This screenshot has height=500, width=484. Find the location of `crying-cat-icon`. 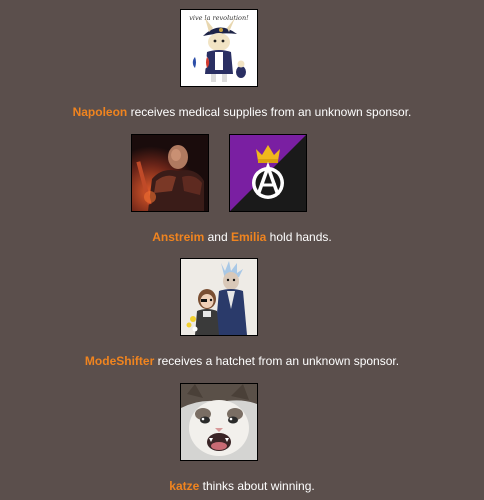

crying-cat-icon is located at coordinates (219, 422).